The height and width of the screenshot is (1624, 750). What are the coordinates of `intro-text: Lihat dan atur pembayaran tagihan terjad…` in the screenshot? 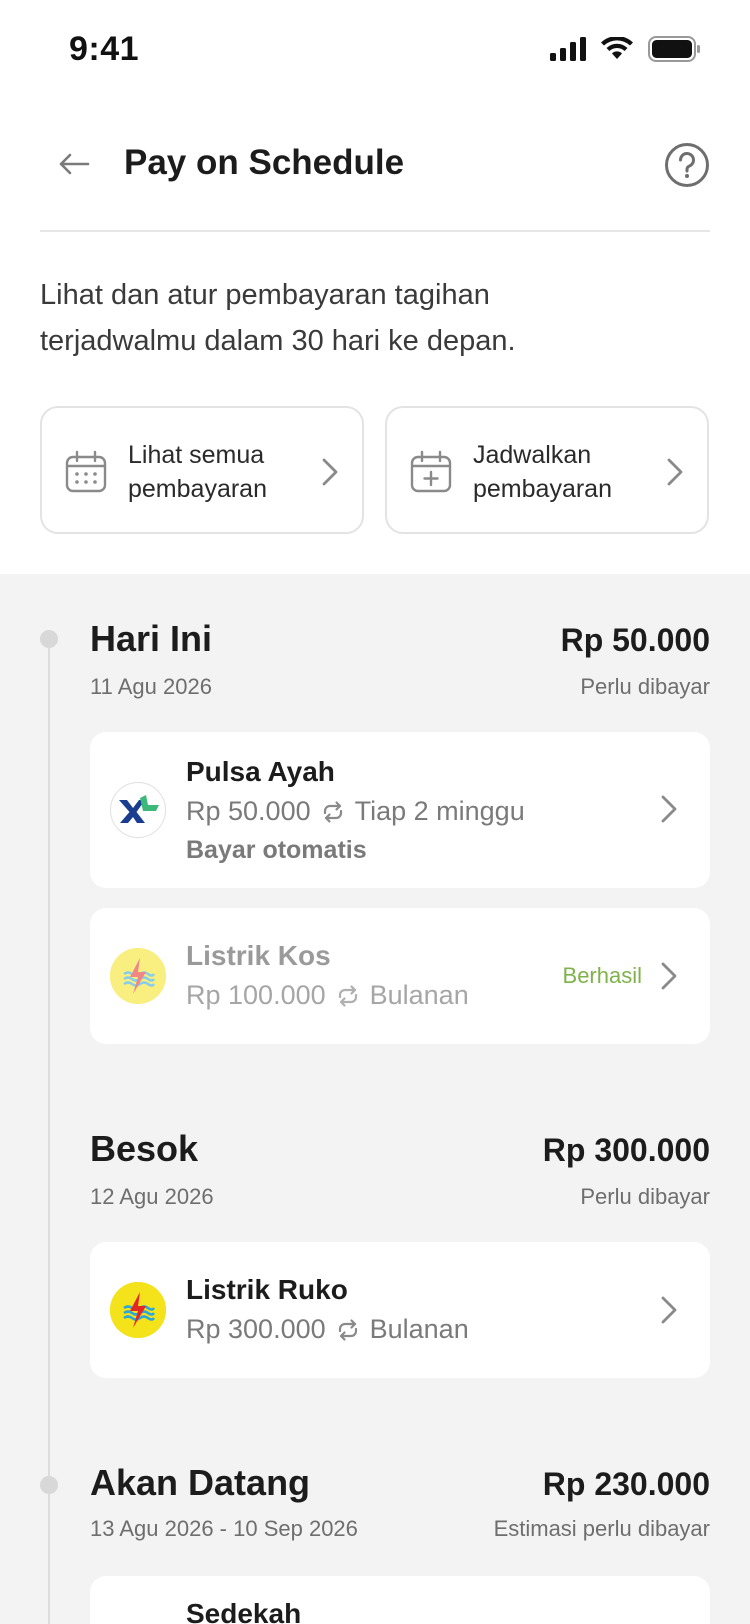 It's located at (278, 318).